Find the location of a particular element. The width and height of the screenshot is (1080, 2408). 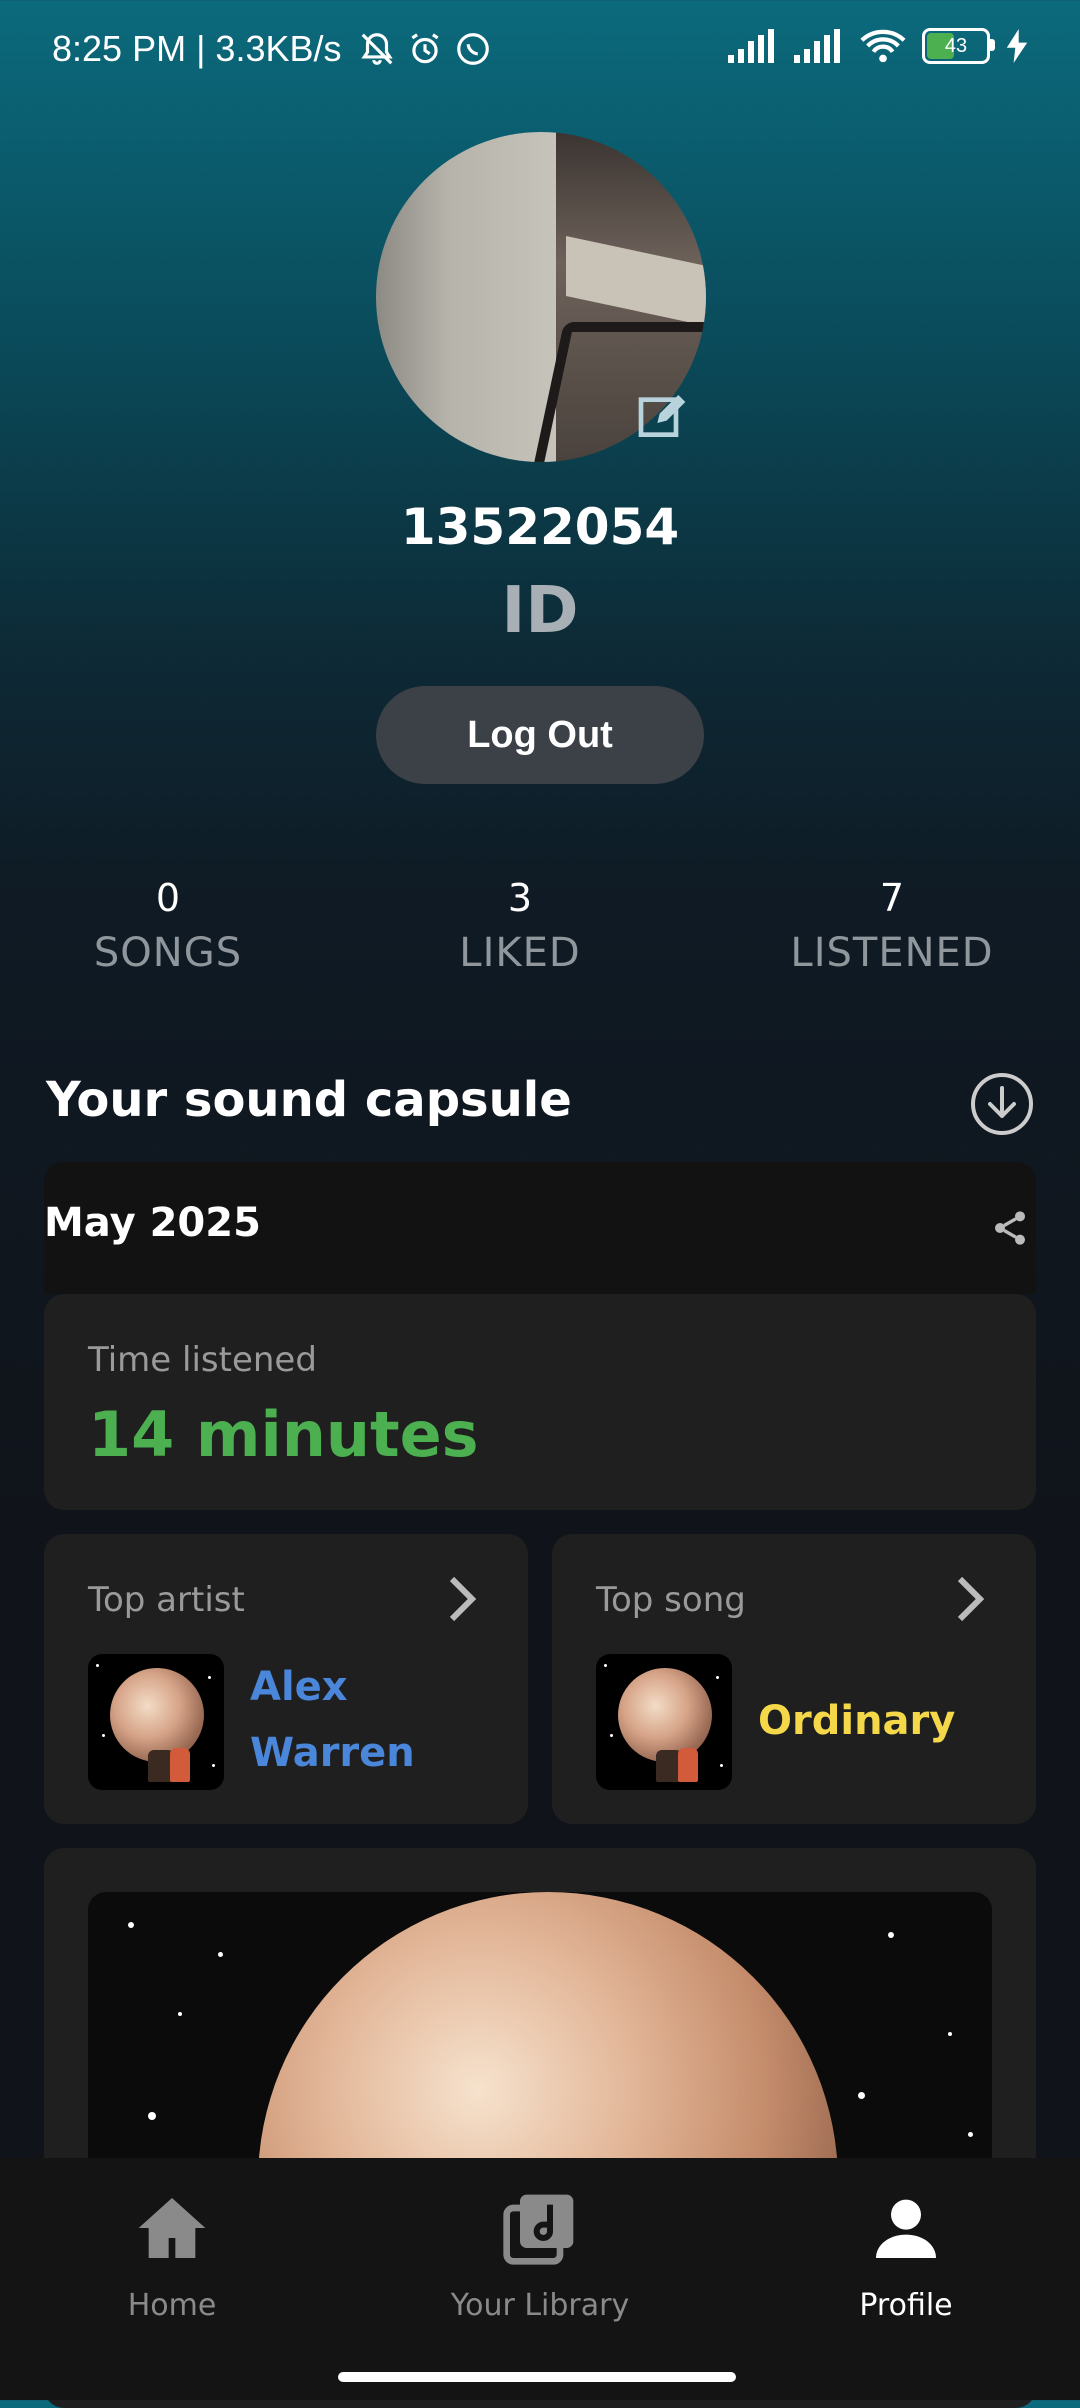

stat-label: LIKED is located at coordinates (520, 953).